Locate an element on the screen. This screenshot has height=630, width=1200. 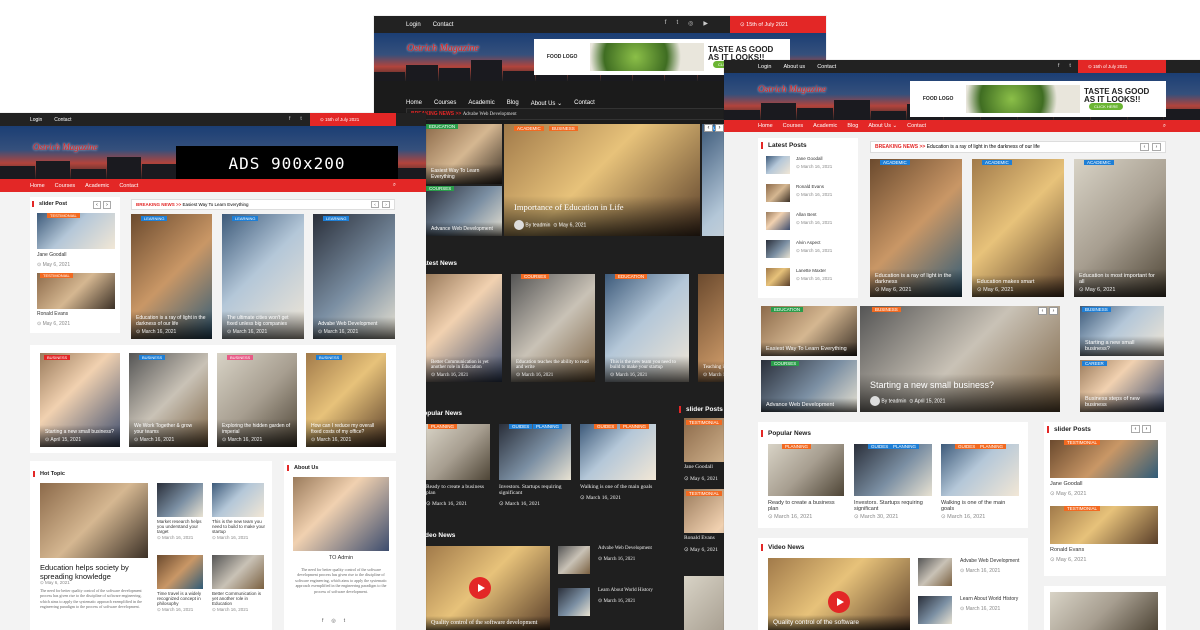
nav-about: About Us ⌄ is located at coordinates (882, 126).